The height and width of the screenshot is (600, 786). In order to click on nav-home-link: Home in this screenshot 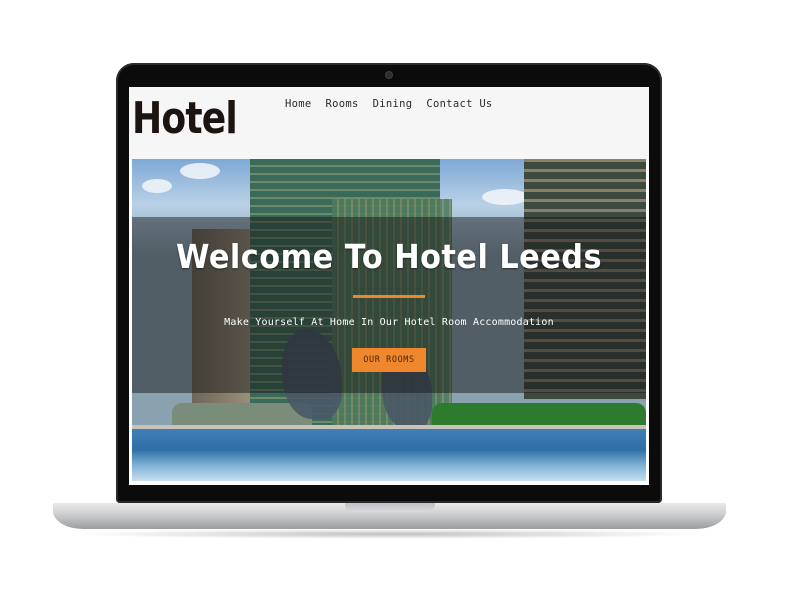, I will do `click(298, 104)`.